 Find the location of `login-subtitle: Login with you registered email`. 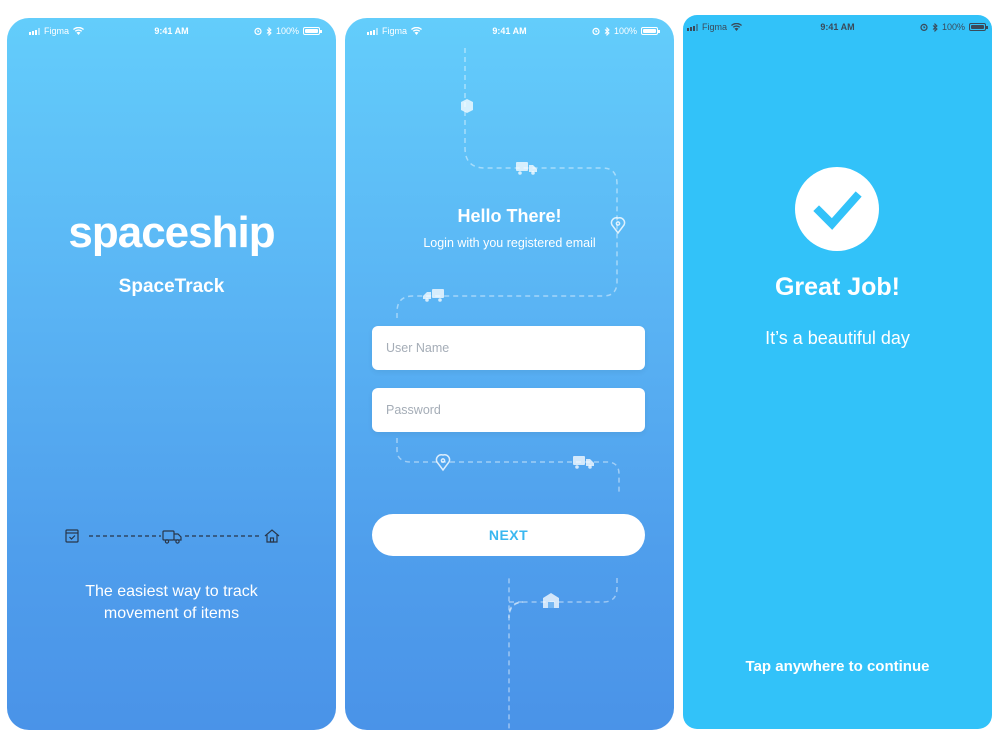

login-subtitle: Login with you registered email is located at coordinates (509, 243).